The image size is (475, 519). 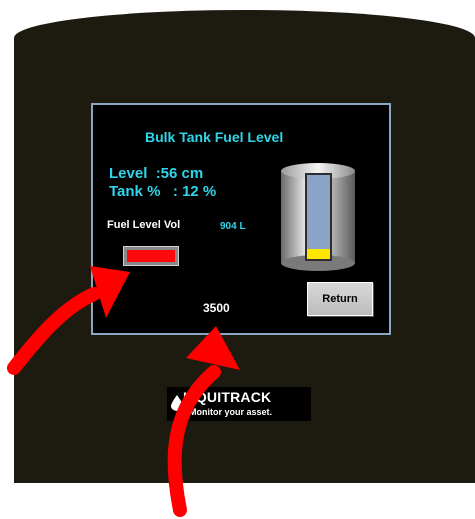 I want to click on alarm-lamp, so click(x=151, y=256).